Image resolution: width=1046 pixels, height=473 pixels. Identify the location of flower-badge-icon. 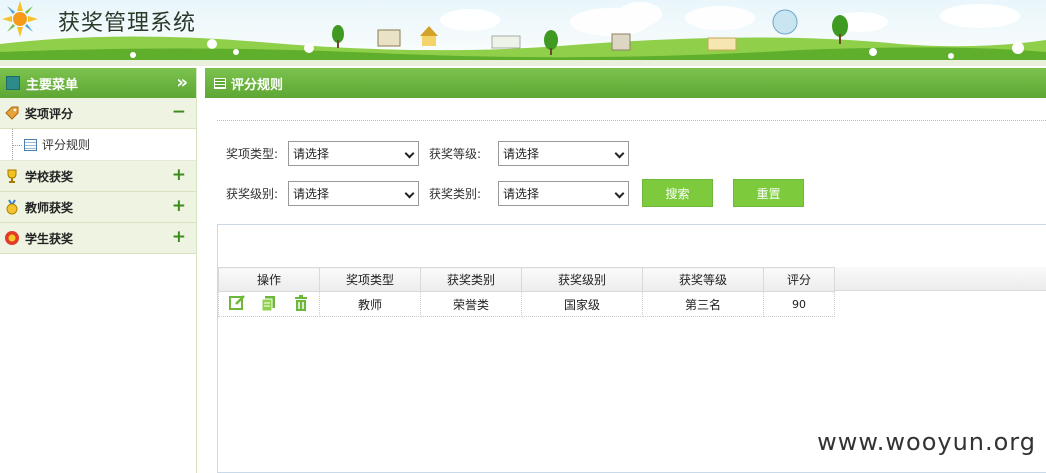
(12, 238).